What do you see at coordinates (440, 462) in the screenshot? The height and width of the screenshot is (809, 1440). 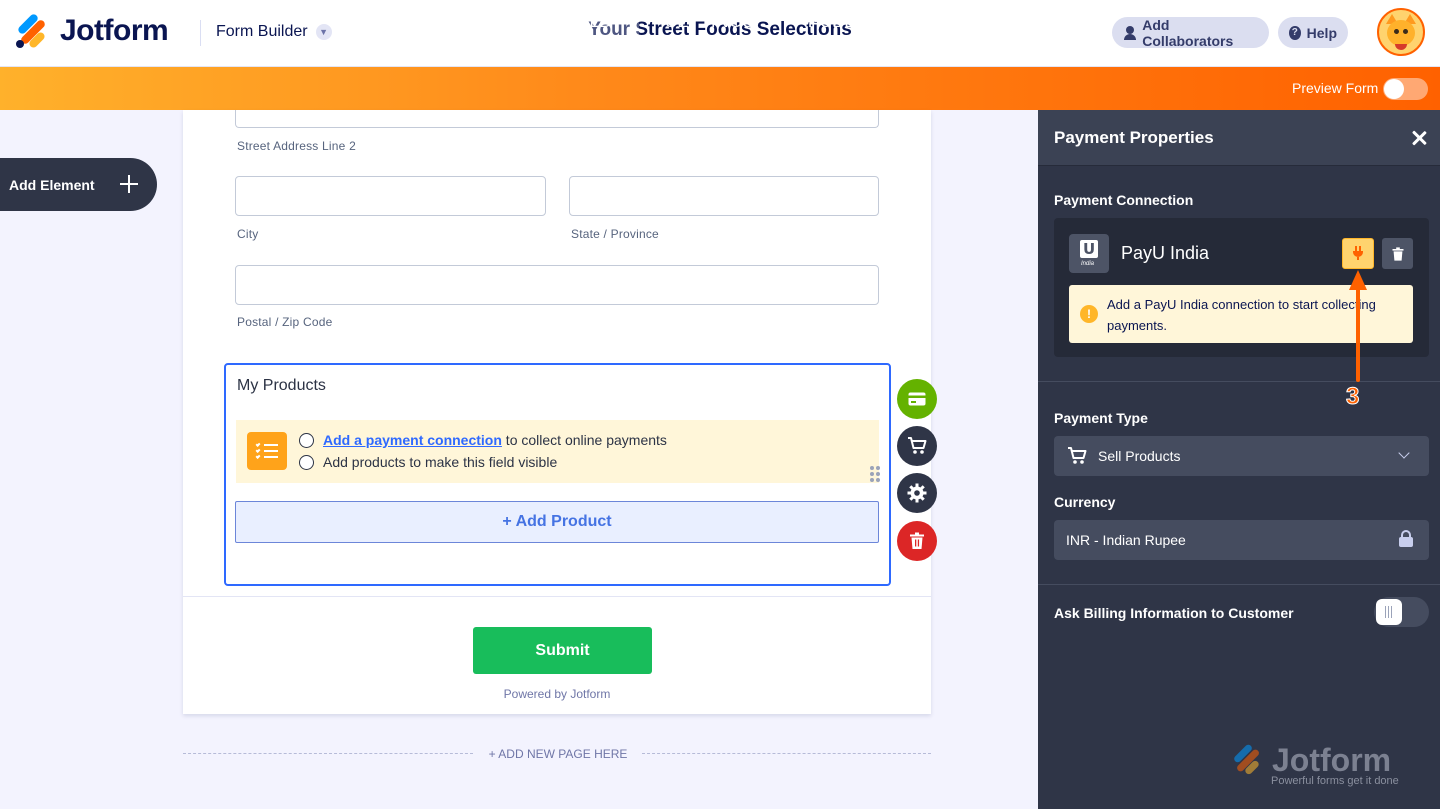 I see `notice-line-2: Add products to make this field visible` at bounding box center [440, 462].